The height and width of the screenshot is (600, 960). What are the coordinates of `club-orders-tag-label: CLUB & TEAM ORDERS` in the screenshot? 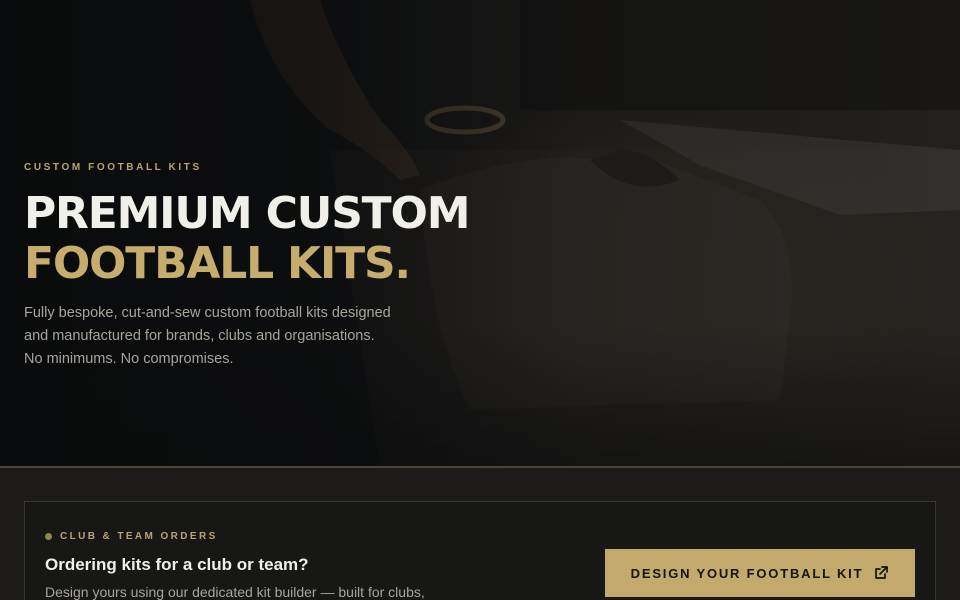 It's located at (139, 536).